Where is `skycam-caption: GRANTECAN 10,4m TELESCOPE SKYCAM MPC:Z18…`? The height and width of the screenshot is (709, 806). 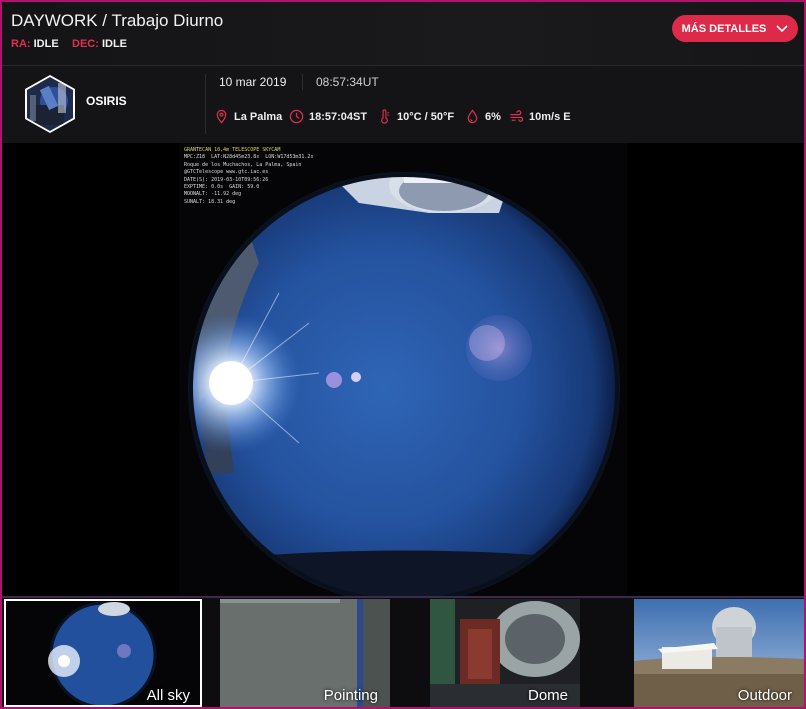 skycam-caption: GRANTECAN 10,4m TELESCOPE SKYCAM MPC:Z18… is located at coordinates (248, 176).